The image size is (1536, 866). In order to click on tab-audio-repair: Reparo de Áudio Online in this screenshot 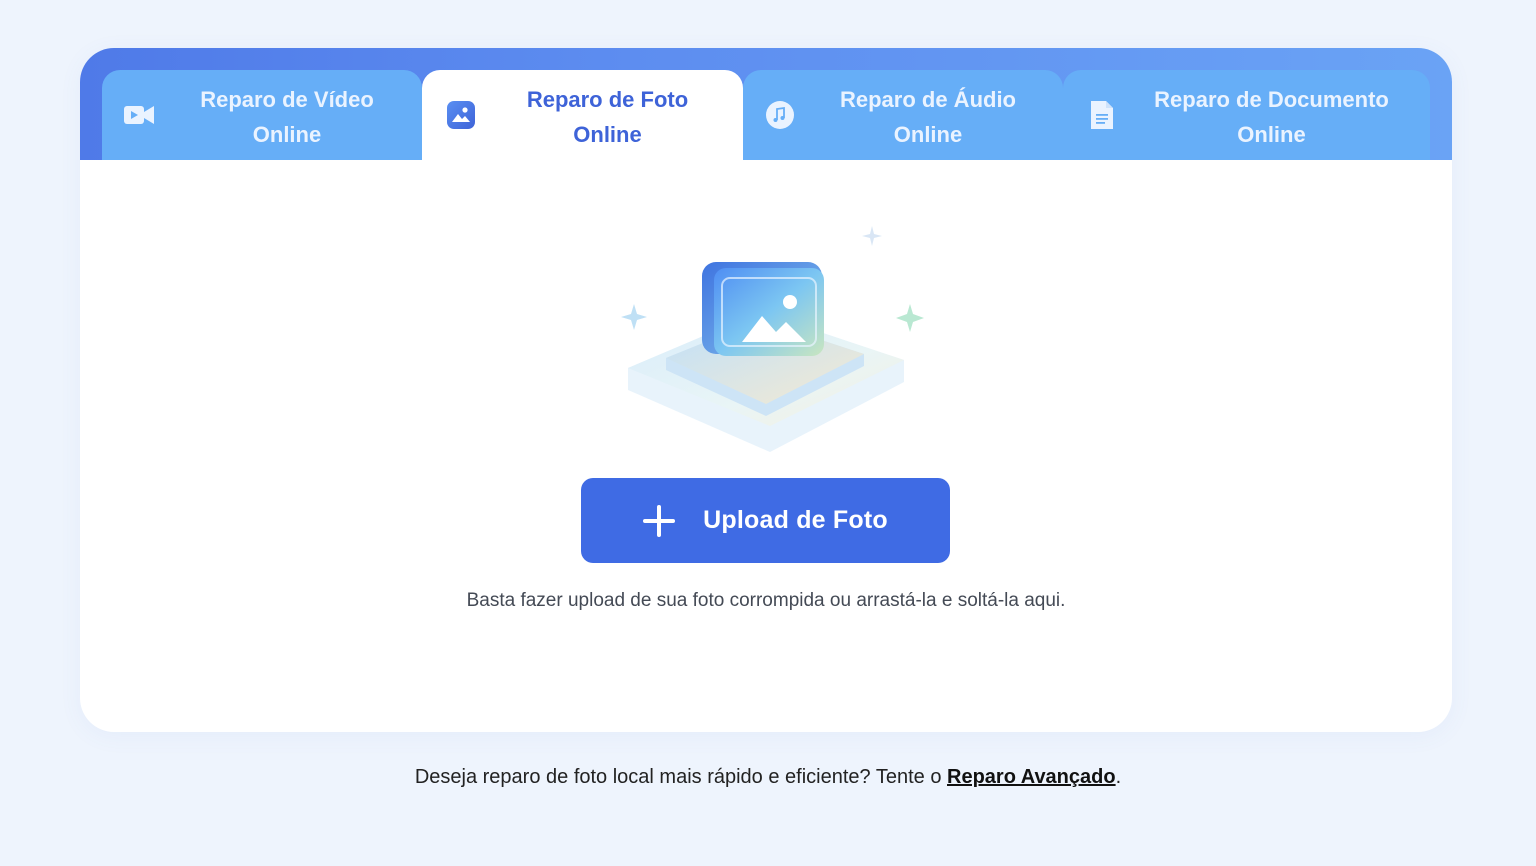, I will do `click(903, 115)`.